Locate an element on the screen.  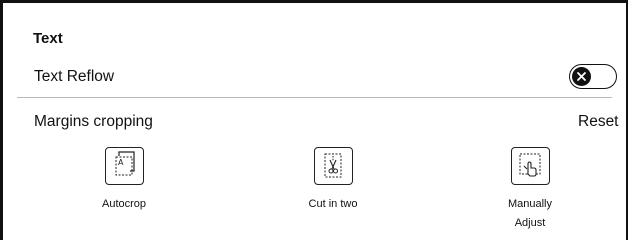
manual-adjust-icon is located at coordinates (530, 166).